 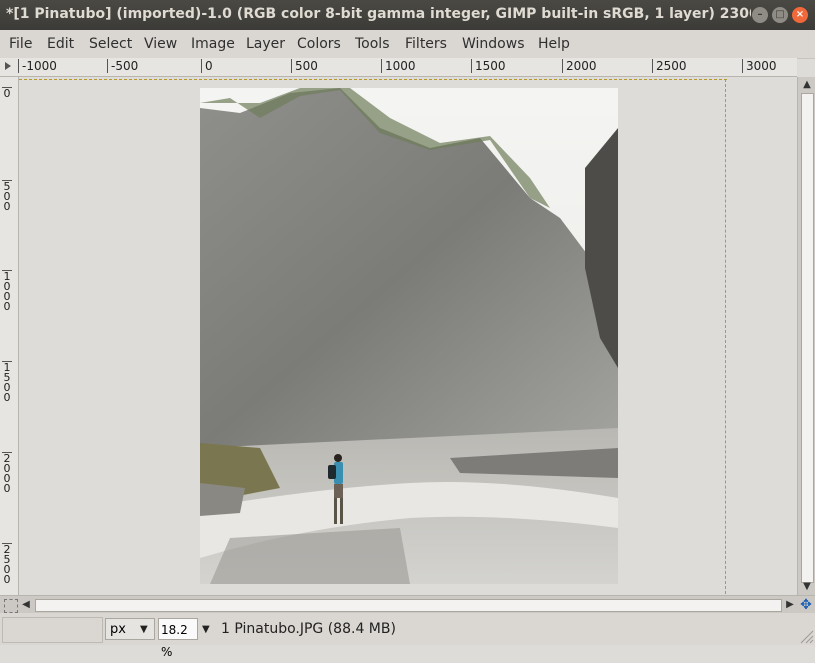 What do you see at coordinates (9, 336) in the screenshot?
I see `vertical-ruler: 0 500 1000 1500 2000 2500` at bounding box center [9, 336].